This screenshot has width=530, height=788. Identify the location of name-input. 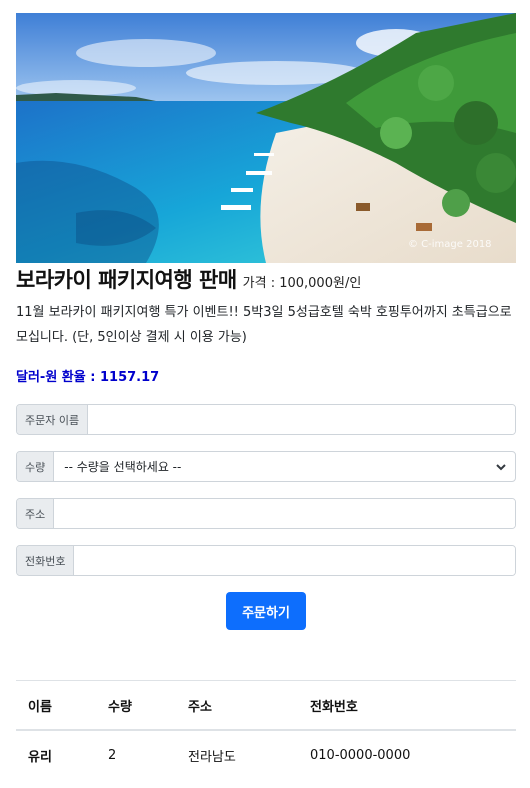
(301, 419).